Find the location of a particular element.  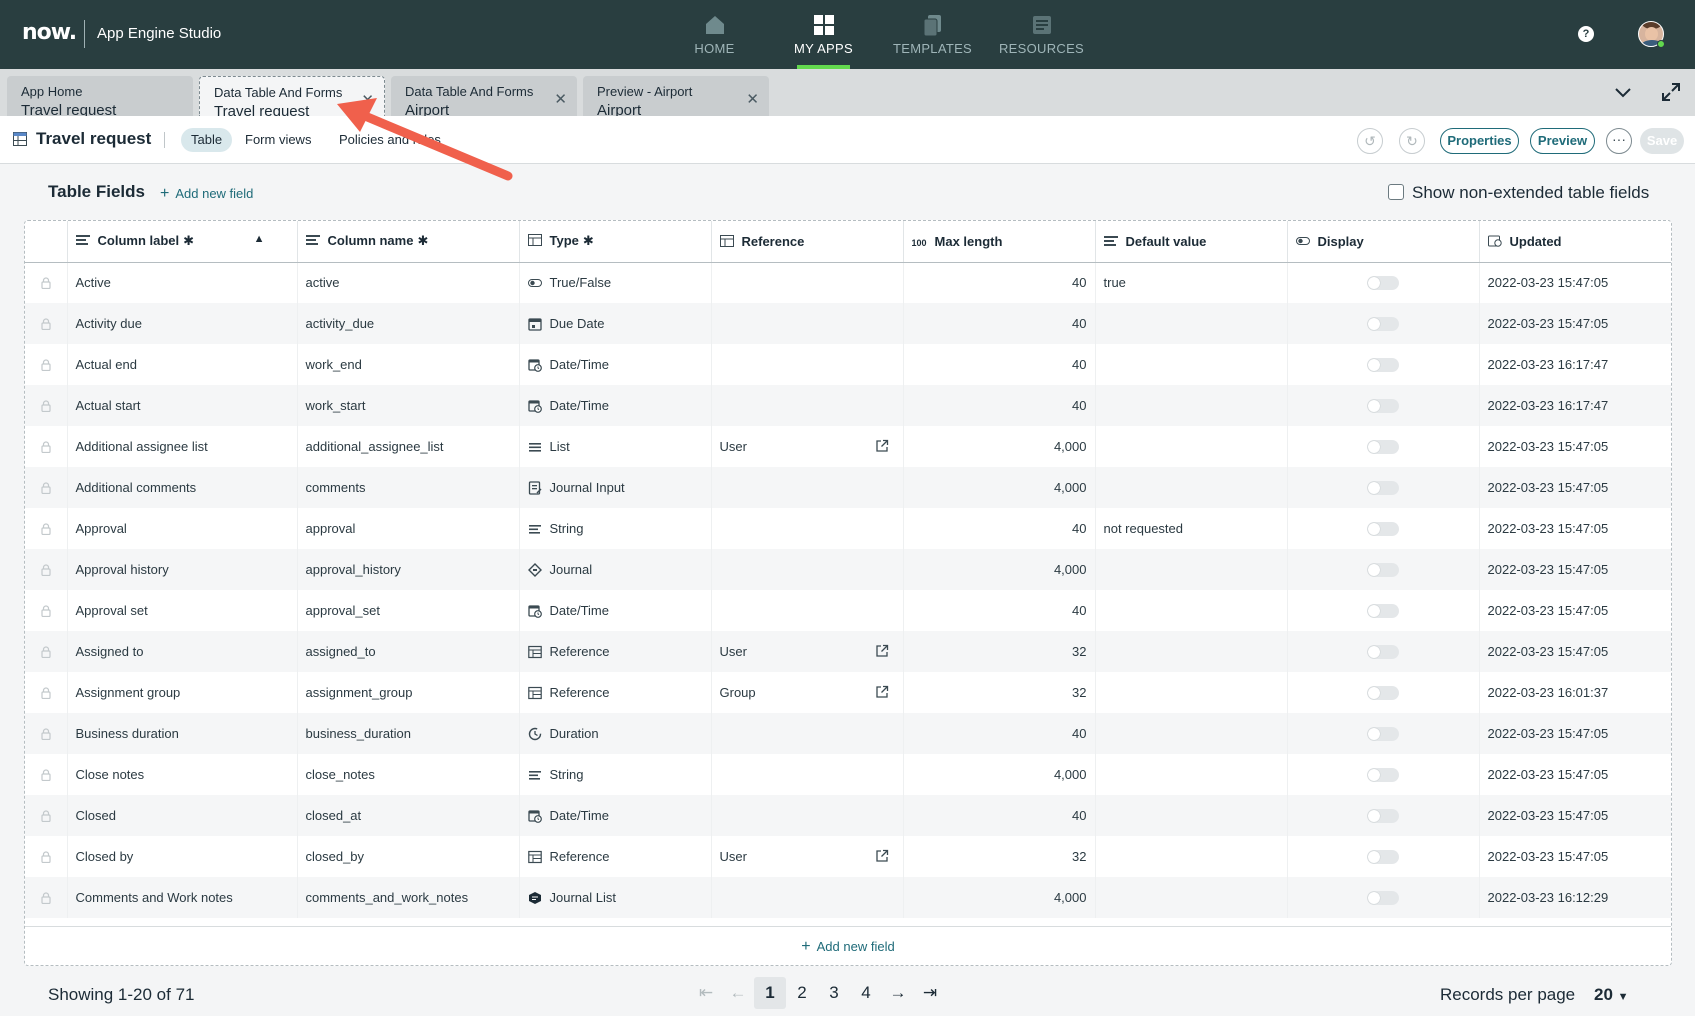

close-icon: ✕ is located at coordinates (752, 99).